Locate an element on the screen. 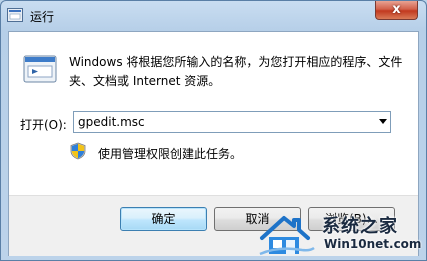 This screenshot has height=261, width=427. window-title: 运行 is located at coordinates (42, 17).